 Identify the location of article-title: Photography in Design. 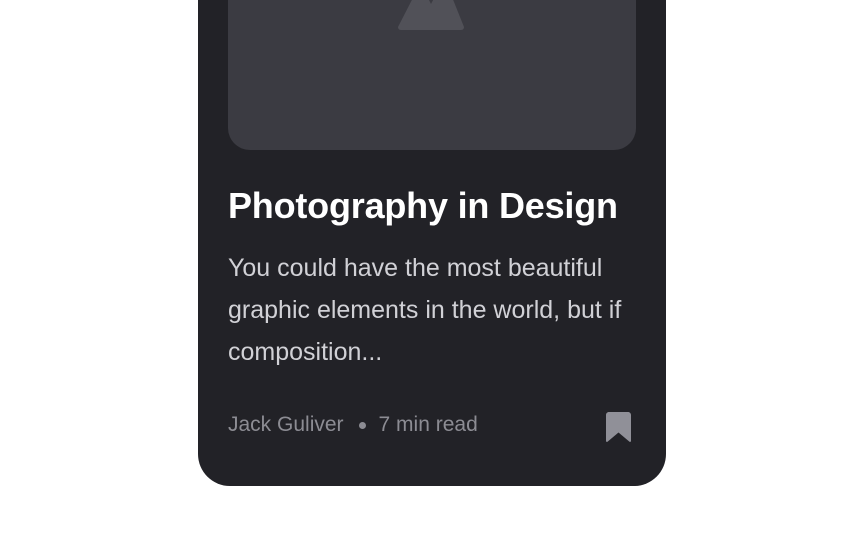
(423, 205).